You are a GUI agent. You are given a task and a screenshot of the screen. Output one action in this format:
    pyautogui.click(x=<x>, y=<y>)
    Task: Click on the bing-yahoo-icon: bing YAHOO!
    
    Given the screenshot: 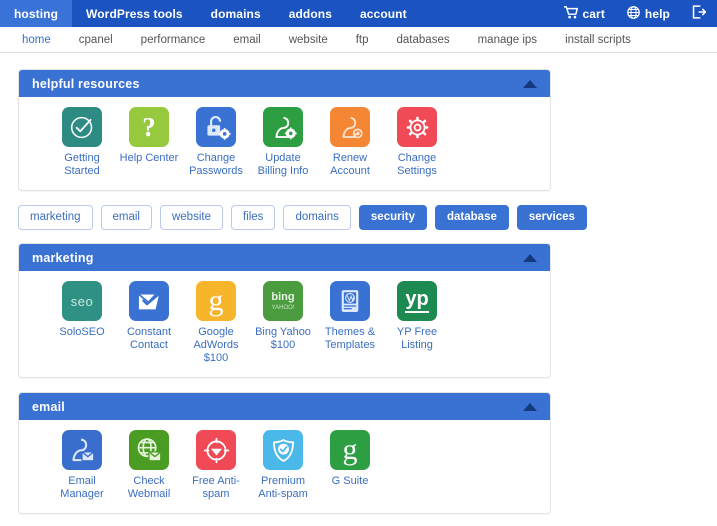 What is the action you would take?
    pyautogui.click(x=283, y=301)
    